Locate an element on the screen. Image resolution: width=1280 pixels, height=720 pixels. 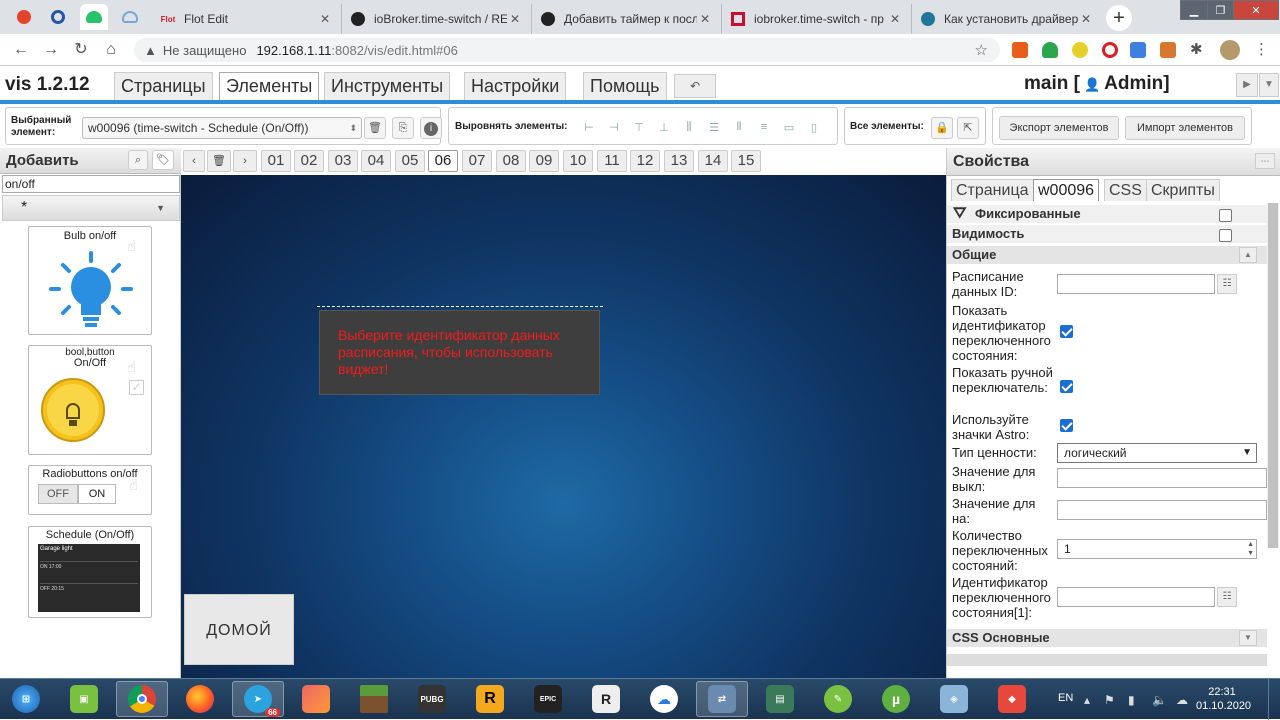
page-tab-13: 13 is located at coordinates (679, 161).